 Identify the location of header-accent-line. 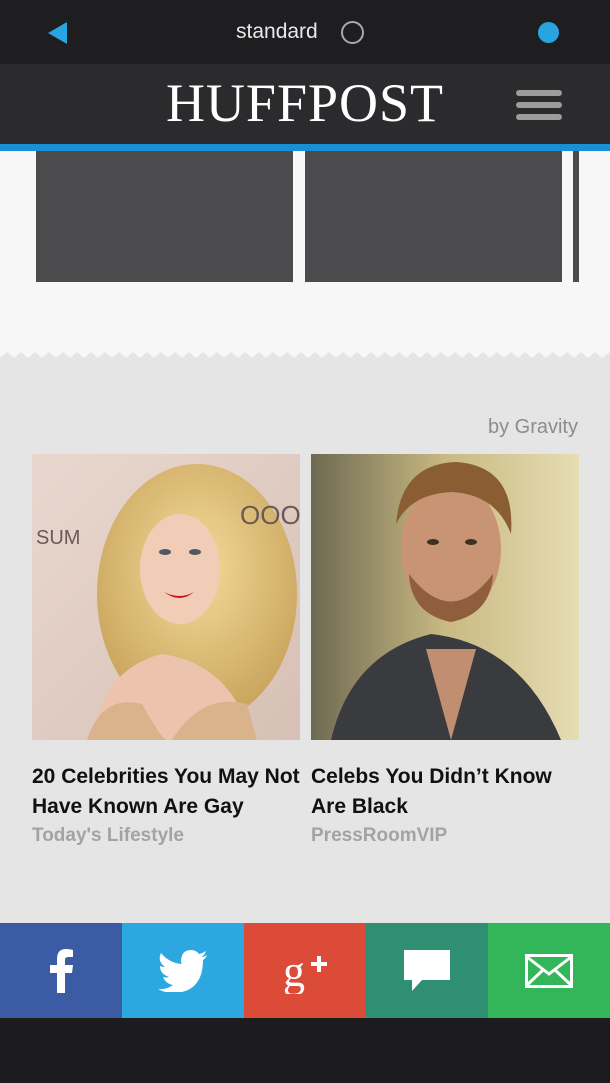
(305, 147).